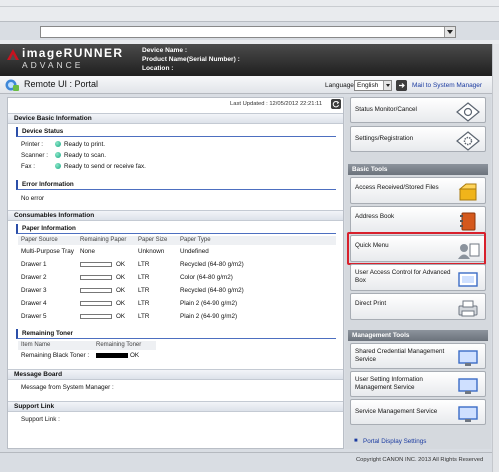  I want to click on user-access-control-button: User Access Control for Advanced Box, so click(418, 277).